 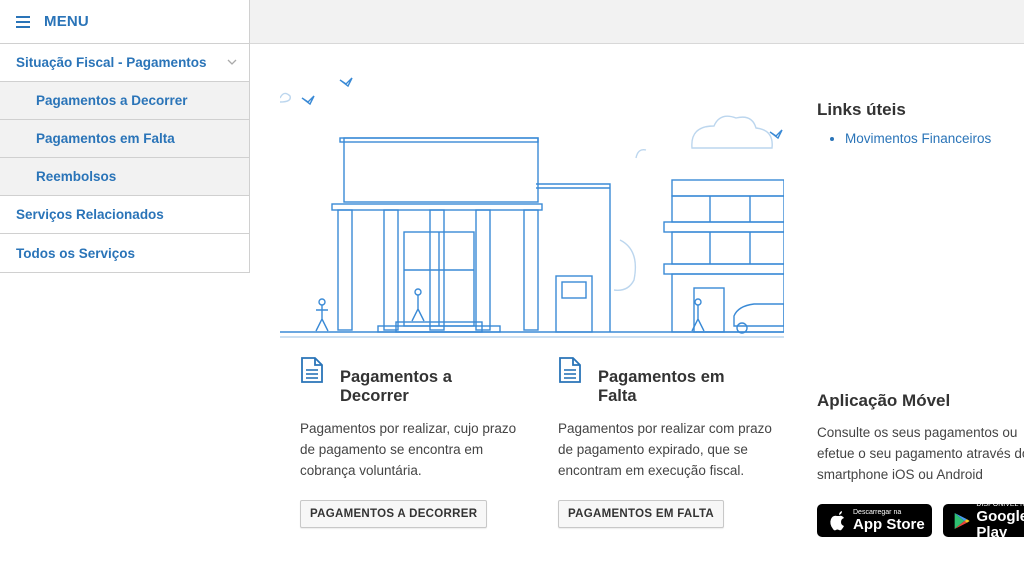 I want to click on links-list: Movimentos Financeiros, so click(x=918, y=138).